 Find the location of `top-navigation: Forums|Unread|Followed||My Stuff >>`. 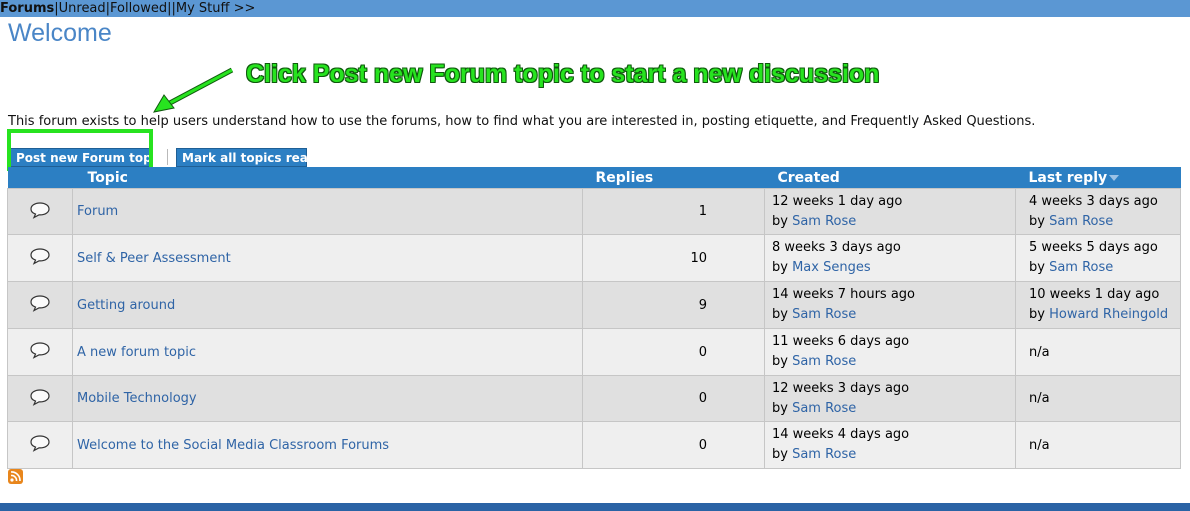

top-navigation: Forums|Unread|Followed||My Stuff >> is located at coordinates (595, 8).